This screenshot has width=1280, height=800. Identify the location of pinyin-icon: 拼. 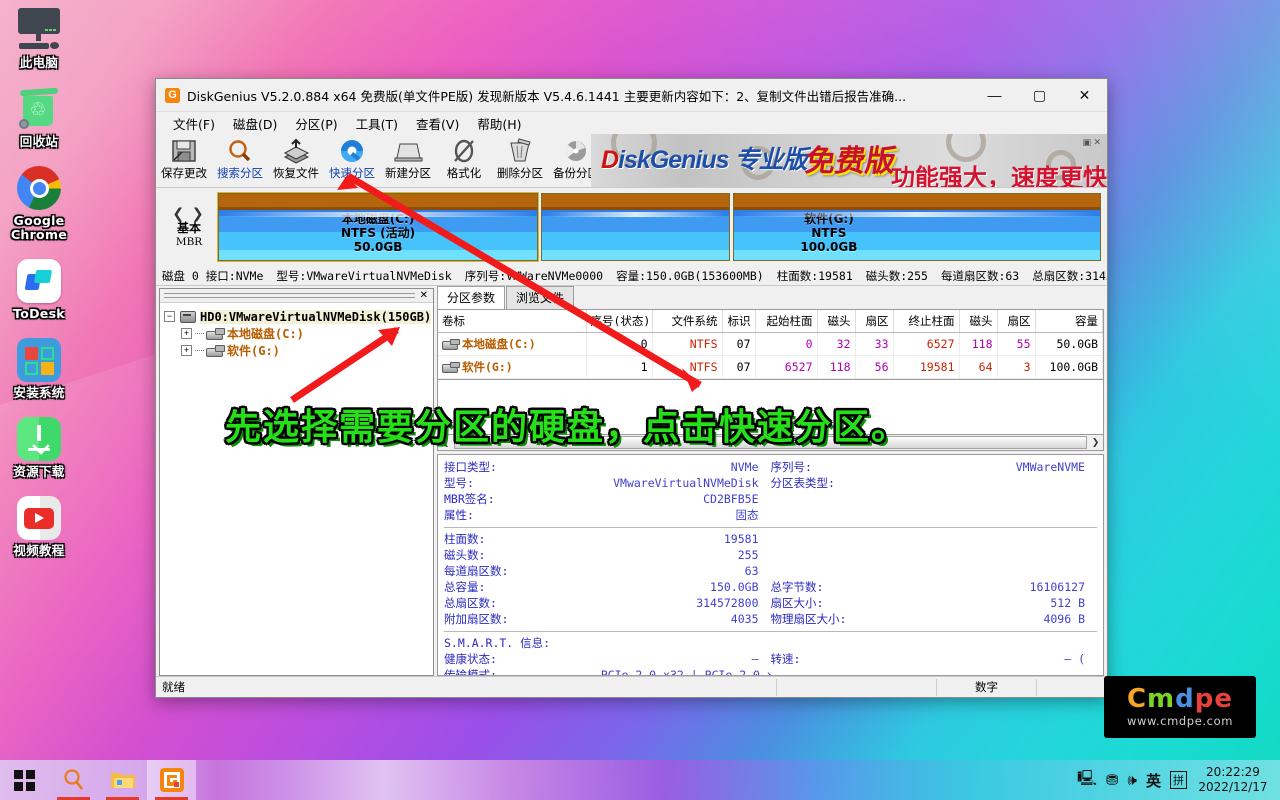
(1178, 780).